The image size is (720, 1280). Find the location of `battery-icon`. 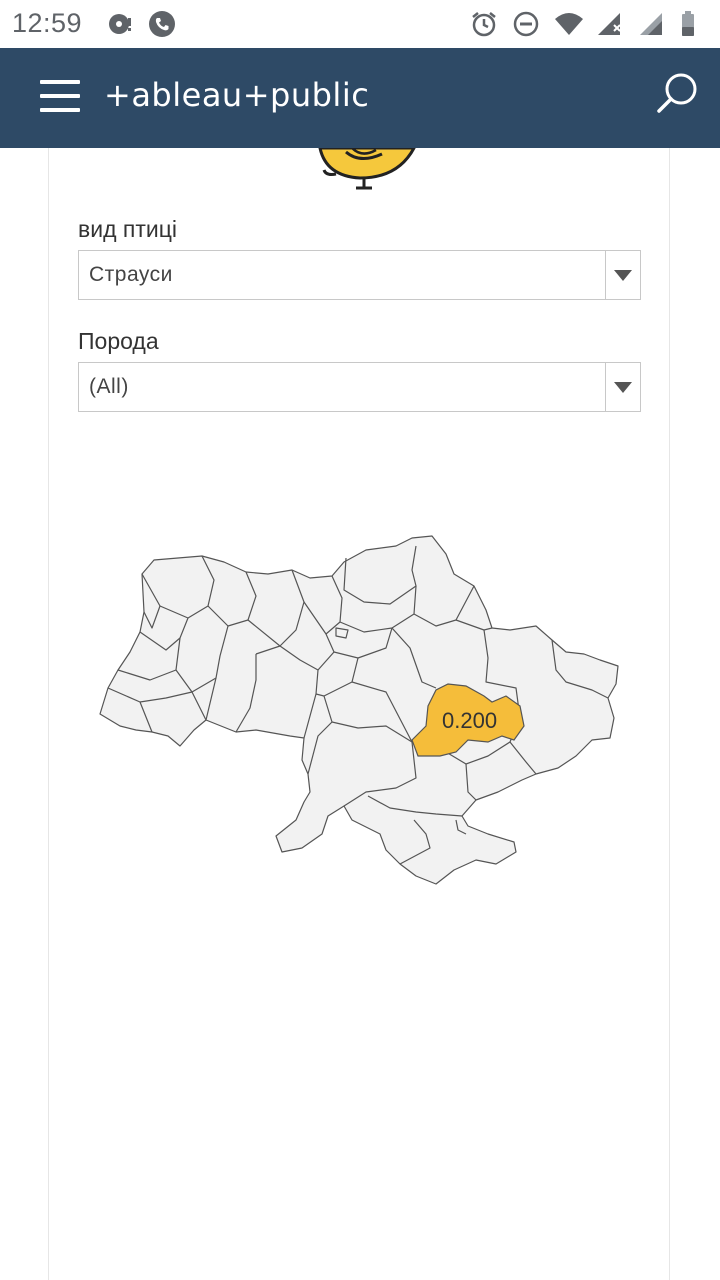

battery-icon is located at coordinates (694, 24).